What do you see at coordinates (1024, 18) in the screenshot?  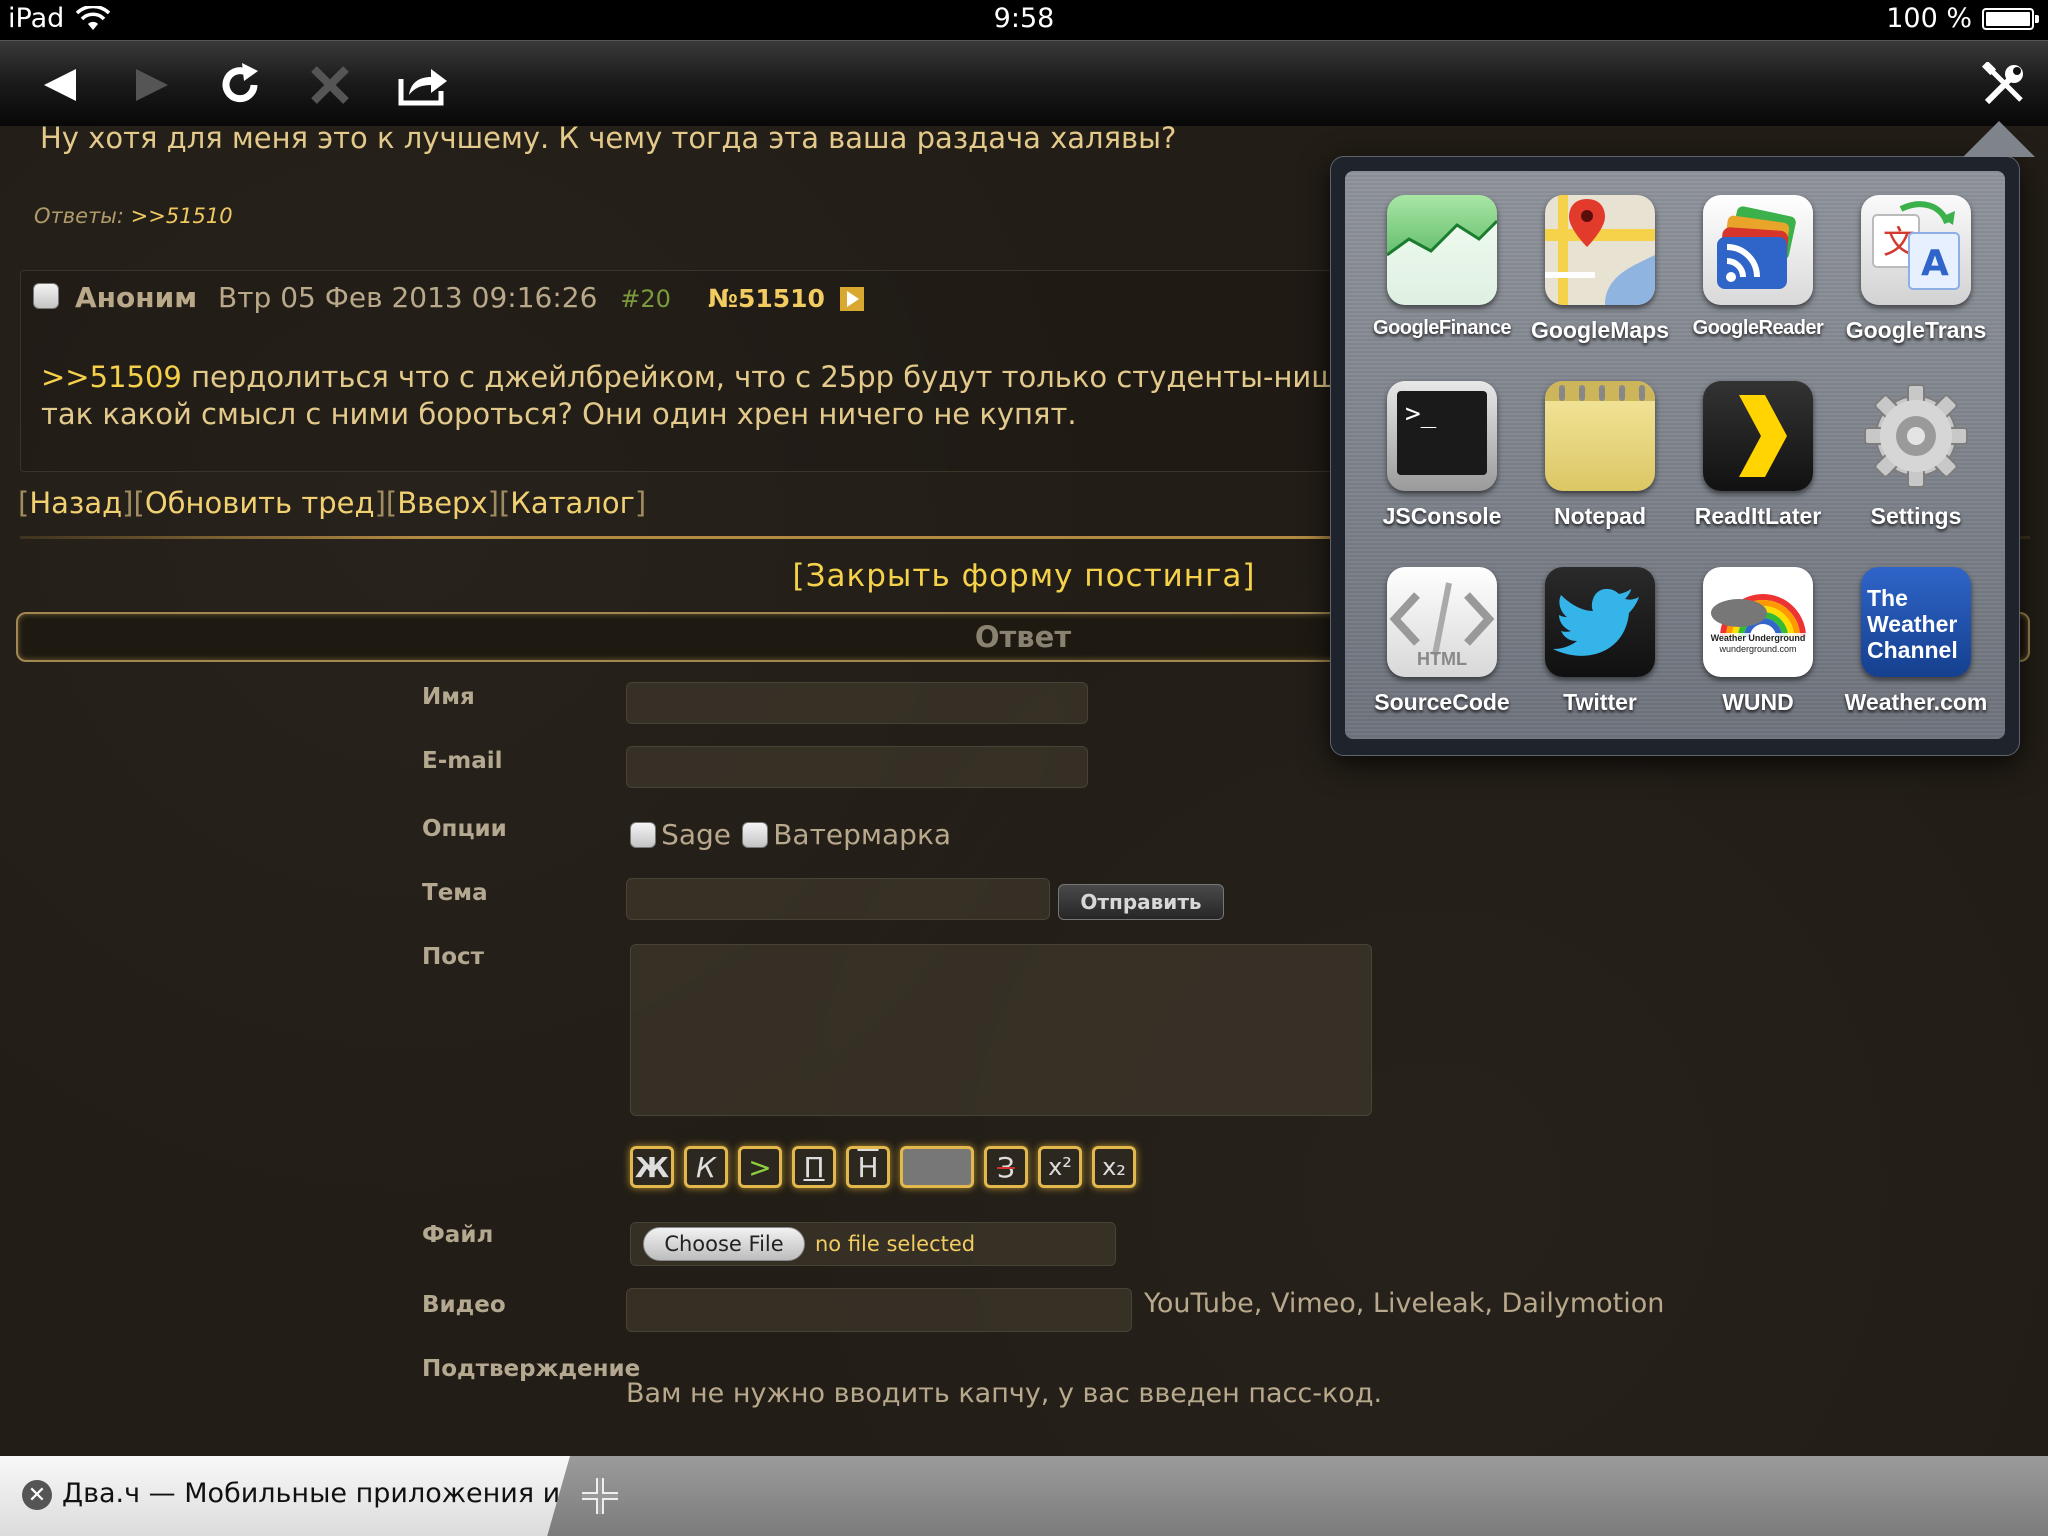 I see `clock: 9:58` at bounding box center [1024, 18].